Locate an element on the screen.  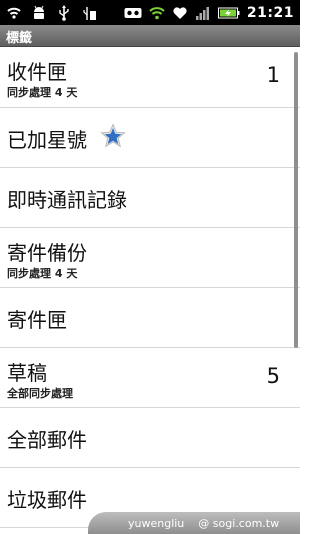
unread-count: 1 is located at coordinates (273, 75).